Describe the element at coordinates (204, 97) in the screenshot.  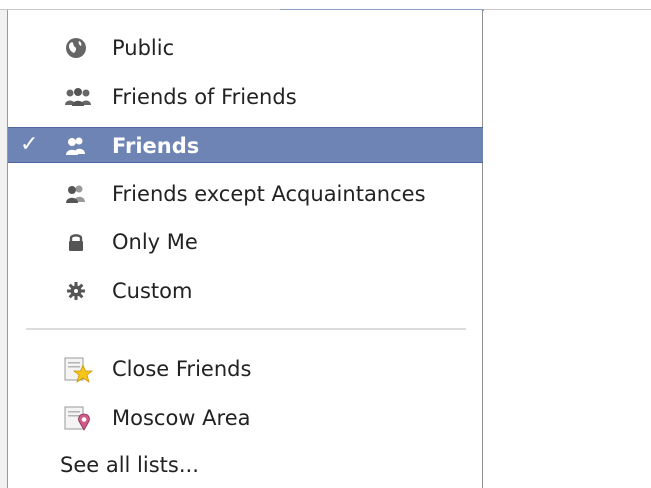
I see `menu-item-label: Friends of Friends` at that location.